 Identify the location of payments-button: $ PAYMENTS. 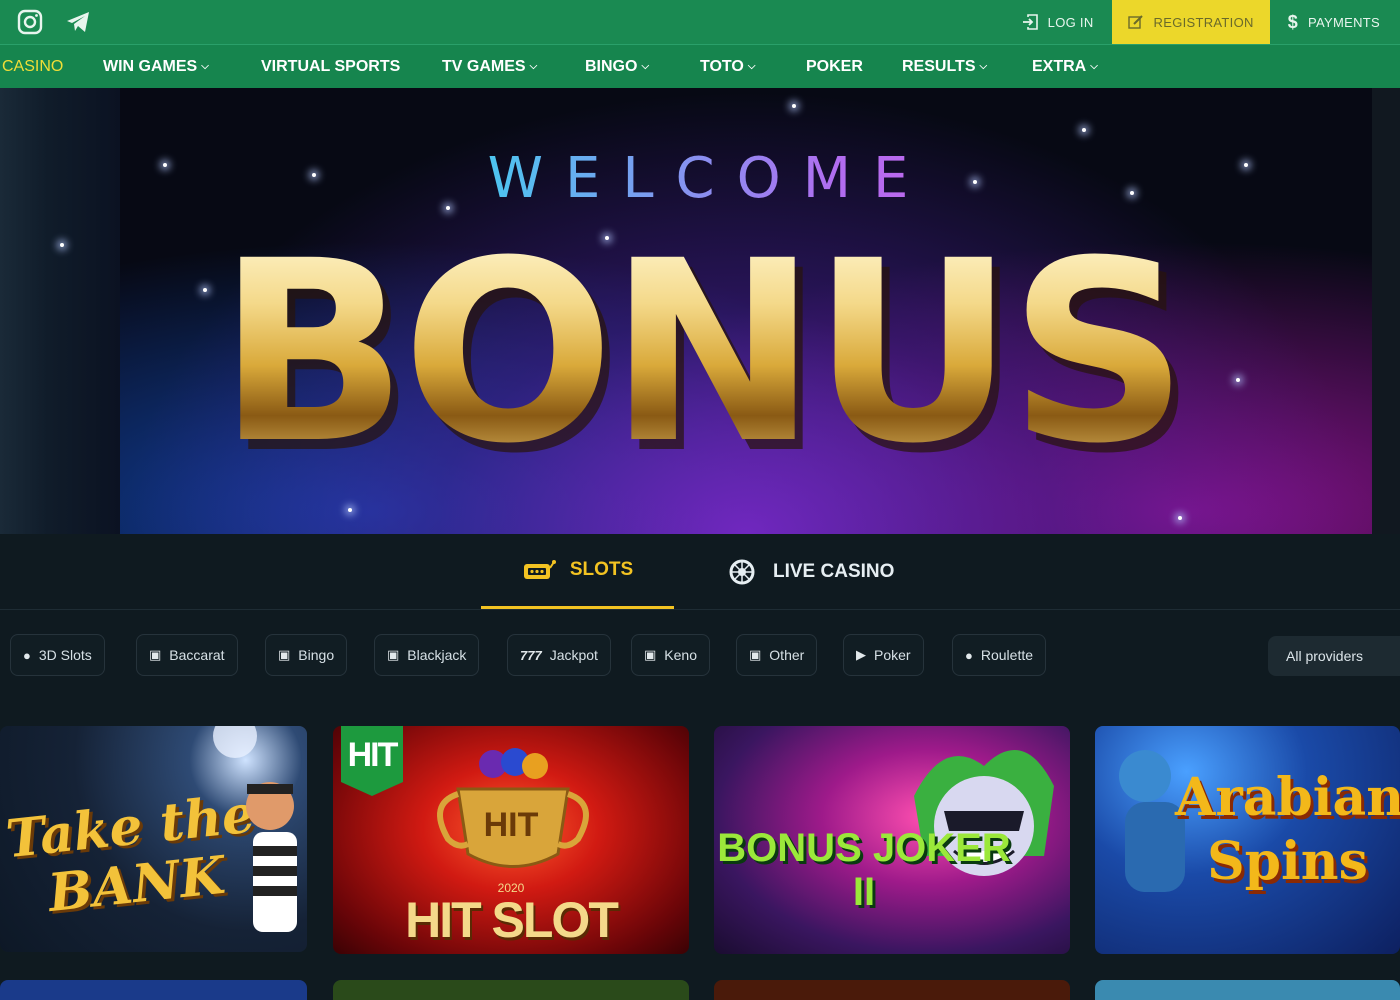
(1335, 22).